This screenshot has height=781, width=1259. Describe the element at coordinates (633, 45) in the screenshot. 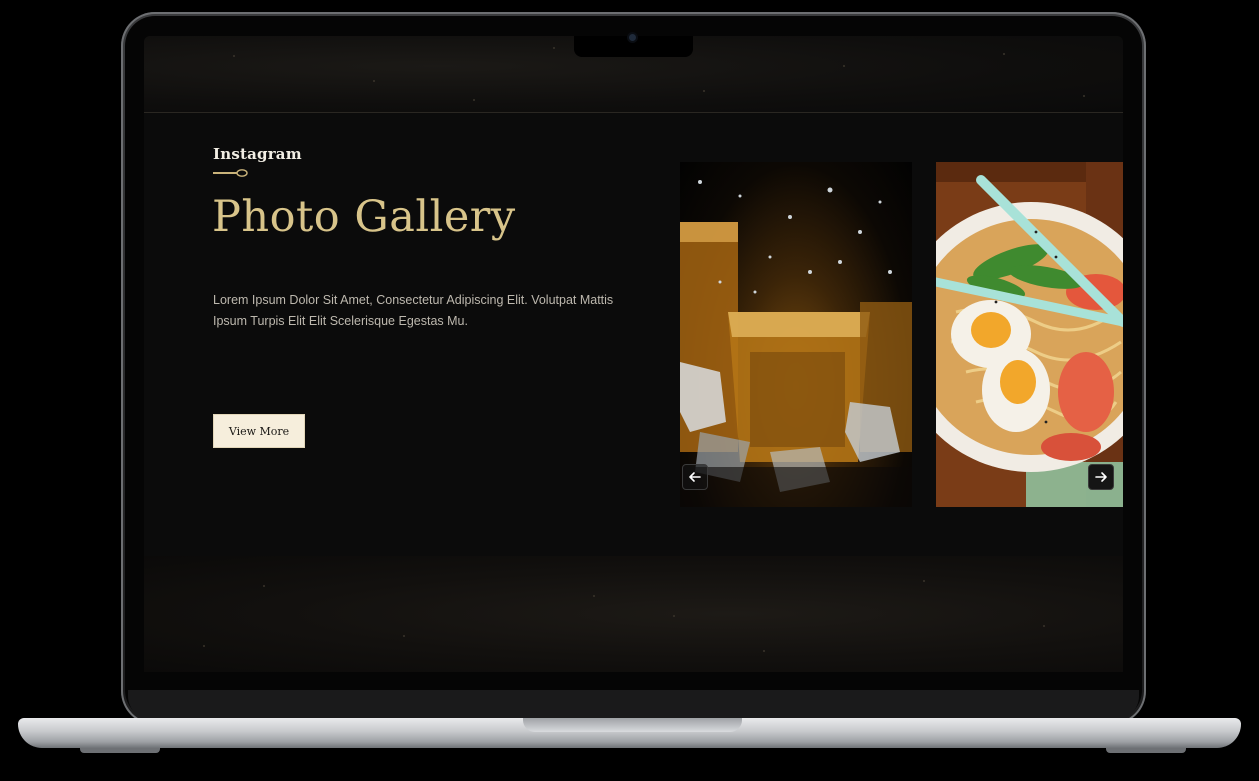

I see `camera-notch` at that location.